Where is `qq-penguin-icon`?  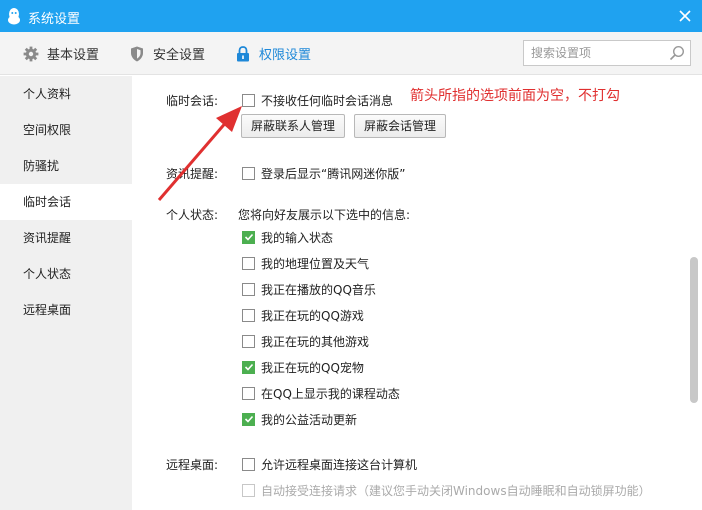
qq-penguin-icon is located at coordinates (14, 16).